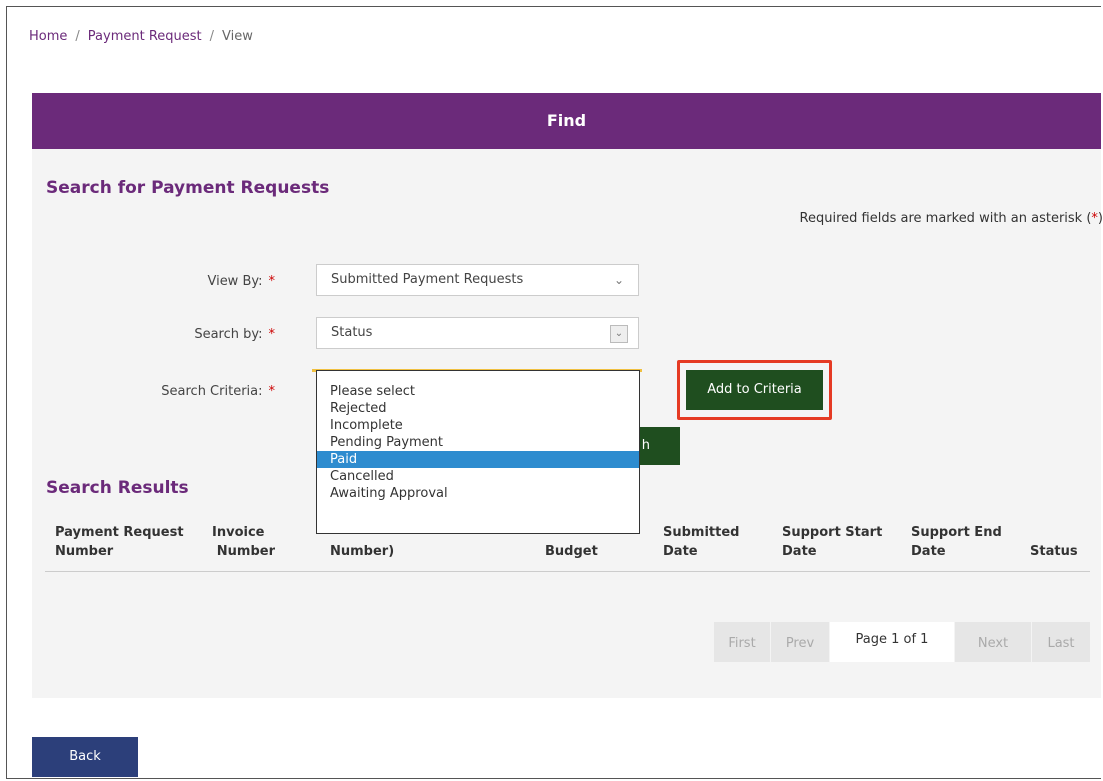  I want to click on panel-header: Find, so click(566, 121).